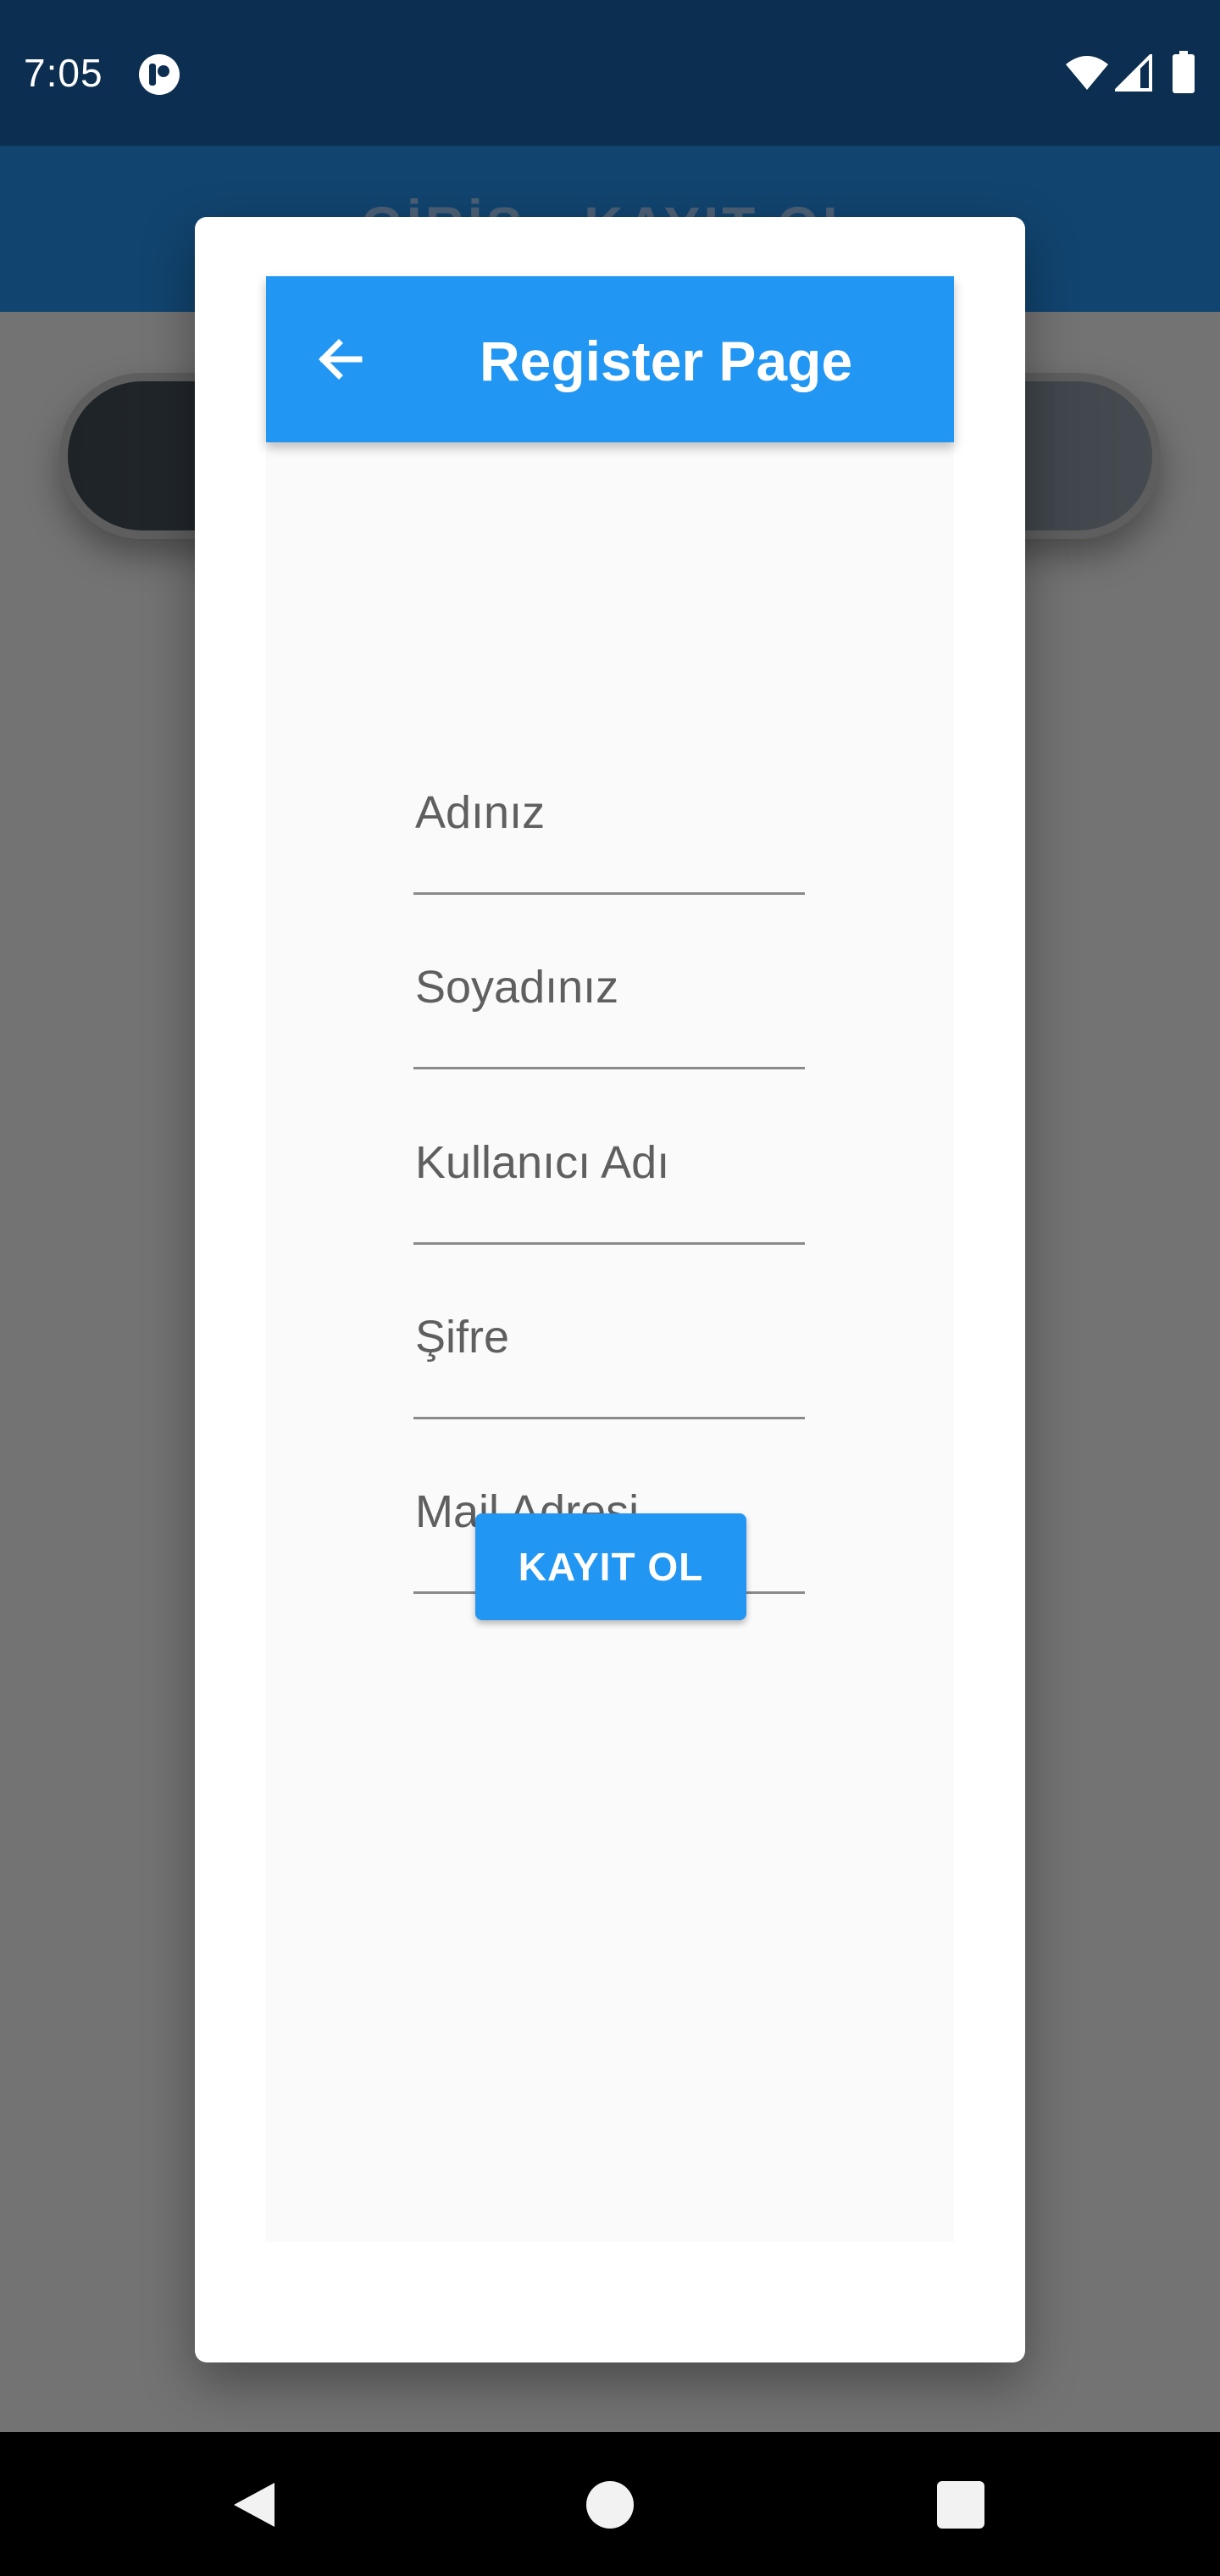  I want to click on username-field: Kullanıcı Adı, so click(609, 1170).